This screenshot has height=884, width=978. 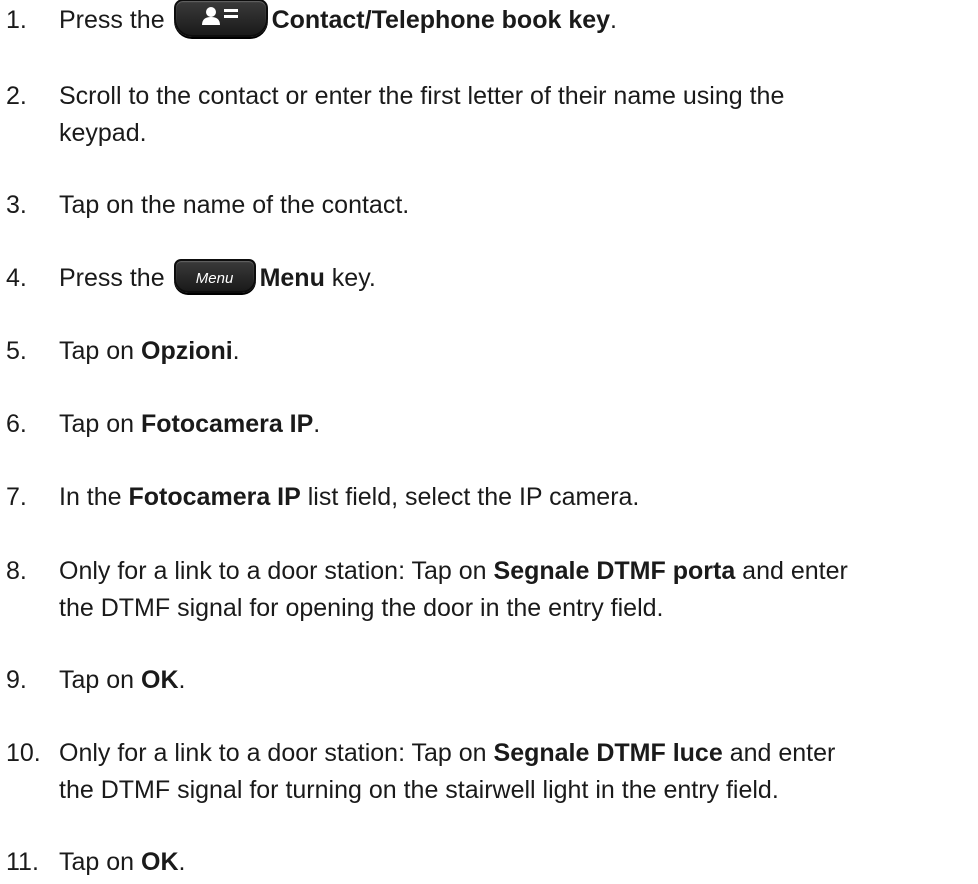 What do you see at coordinates (353, 278) in the screenshot?
I see `step-suffix: key.` at bounding box center [353, 278].